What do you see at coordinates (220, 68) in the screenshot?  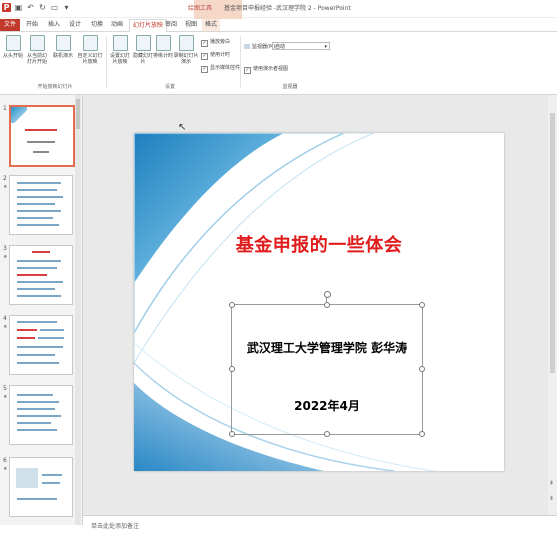 I see `show-media-controls-checkbox: ✓ 显示媒体控件` at bounding box center [220, 68].